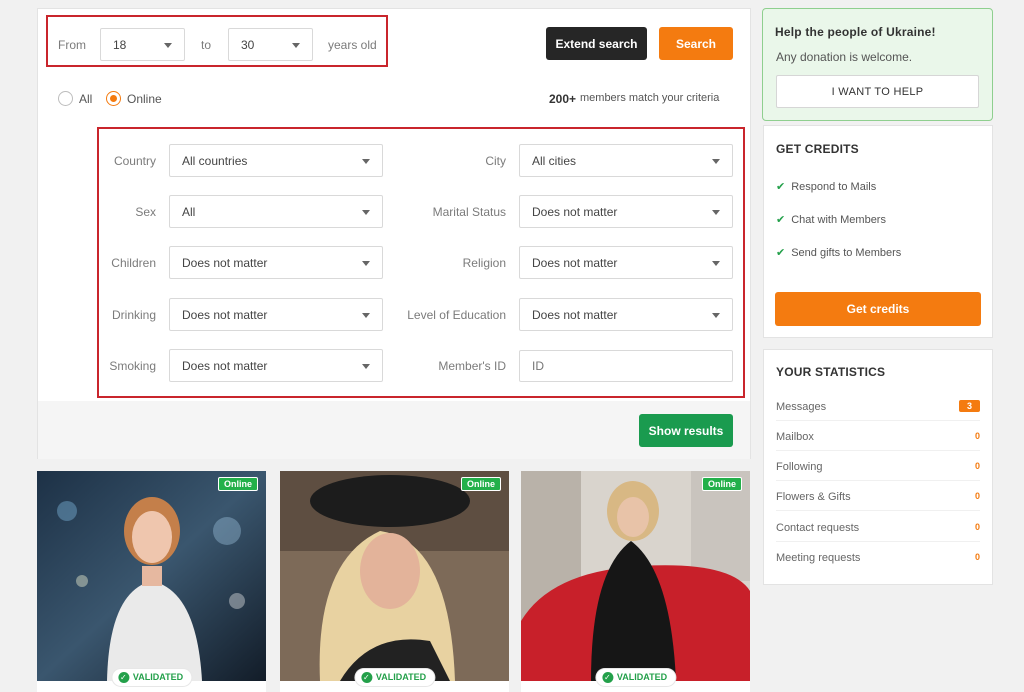 The width and height of the screenshot is (1024, 692). I want to click on credits-title: GET CREDITS, so click(817, 149).